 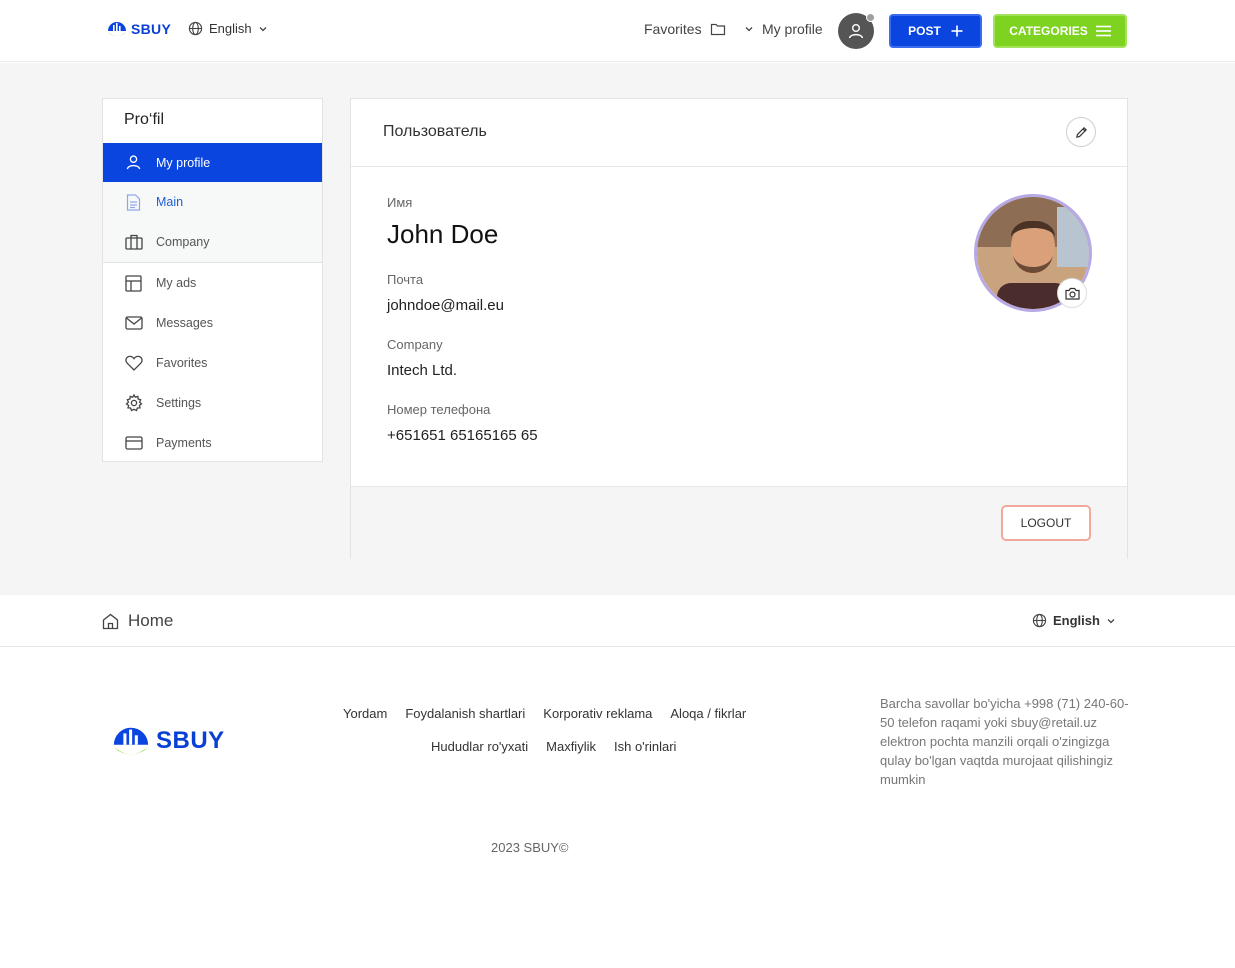 What do you see at coordinates (924, 31) in the screenshot?
I see `post-button-label: POST` at bounding box center [924, 31].